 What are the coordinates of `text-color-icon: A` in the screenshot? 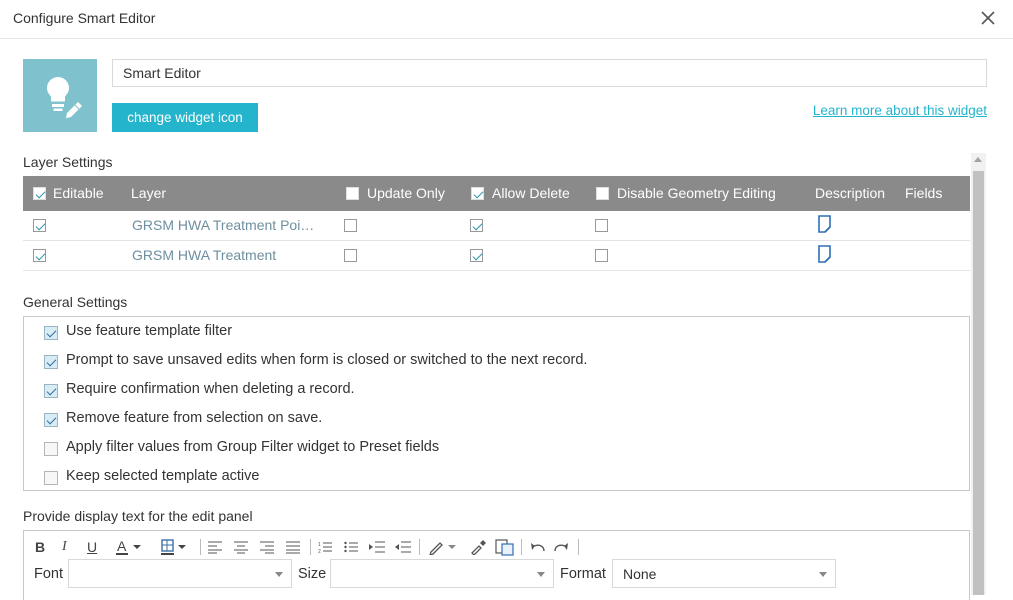 It's located at (132, 547).